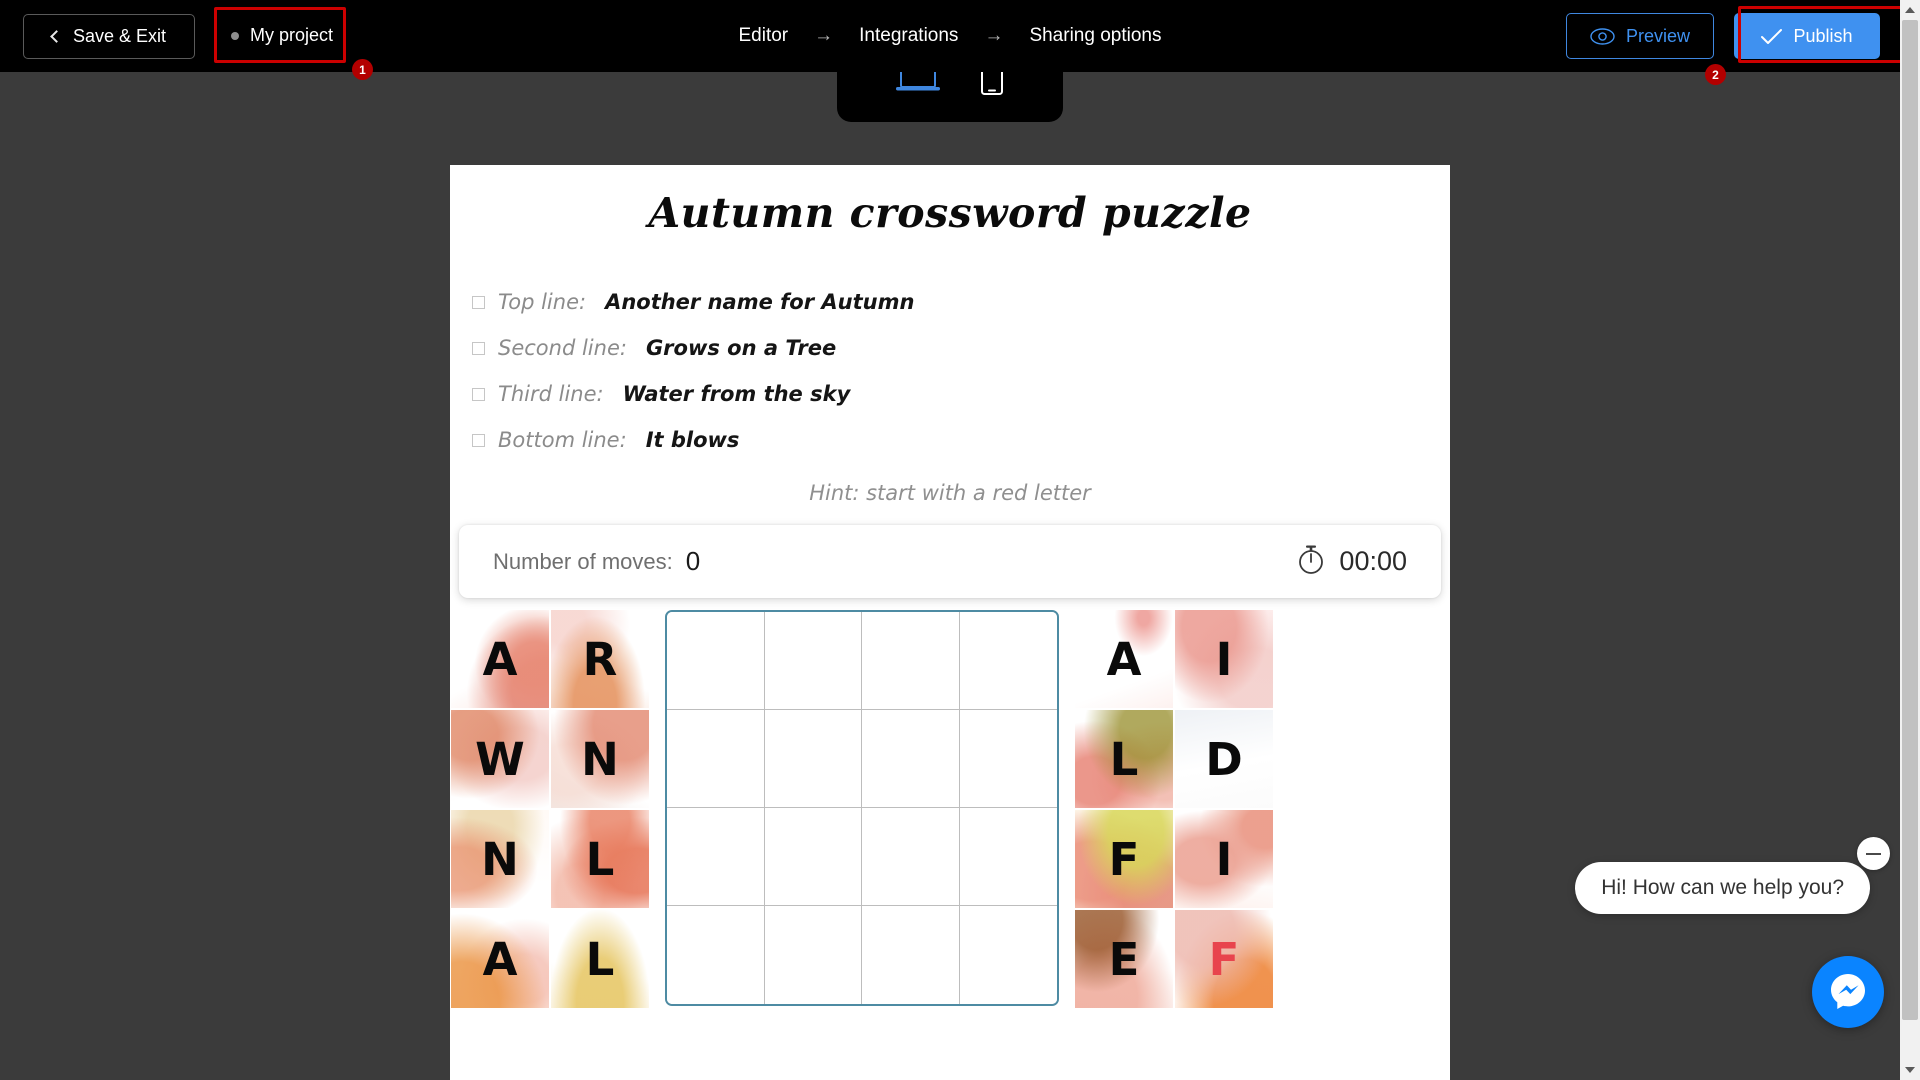  I want to click on minus-icon, so click(1873, 853).